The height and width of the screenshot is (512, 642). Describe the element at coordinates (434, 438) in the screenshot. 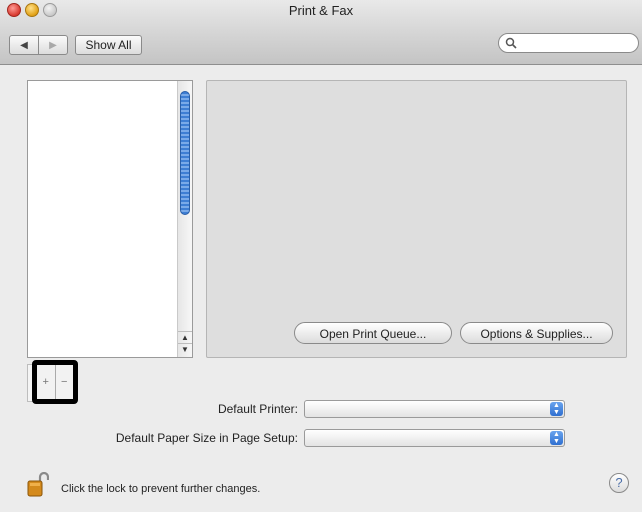

I see `paper-size-popup: ▲ ▼` at that location.